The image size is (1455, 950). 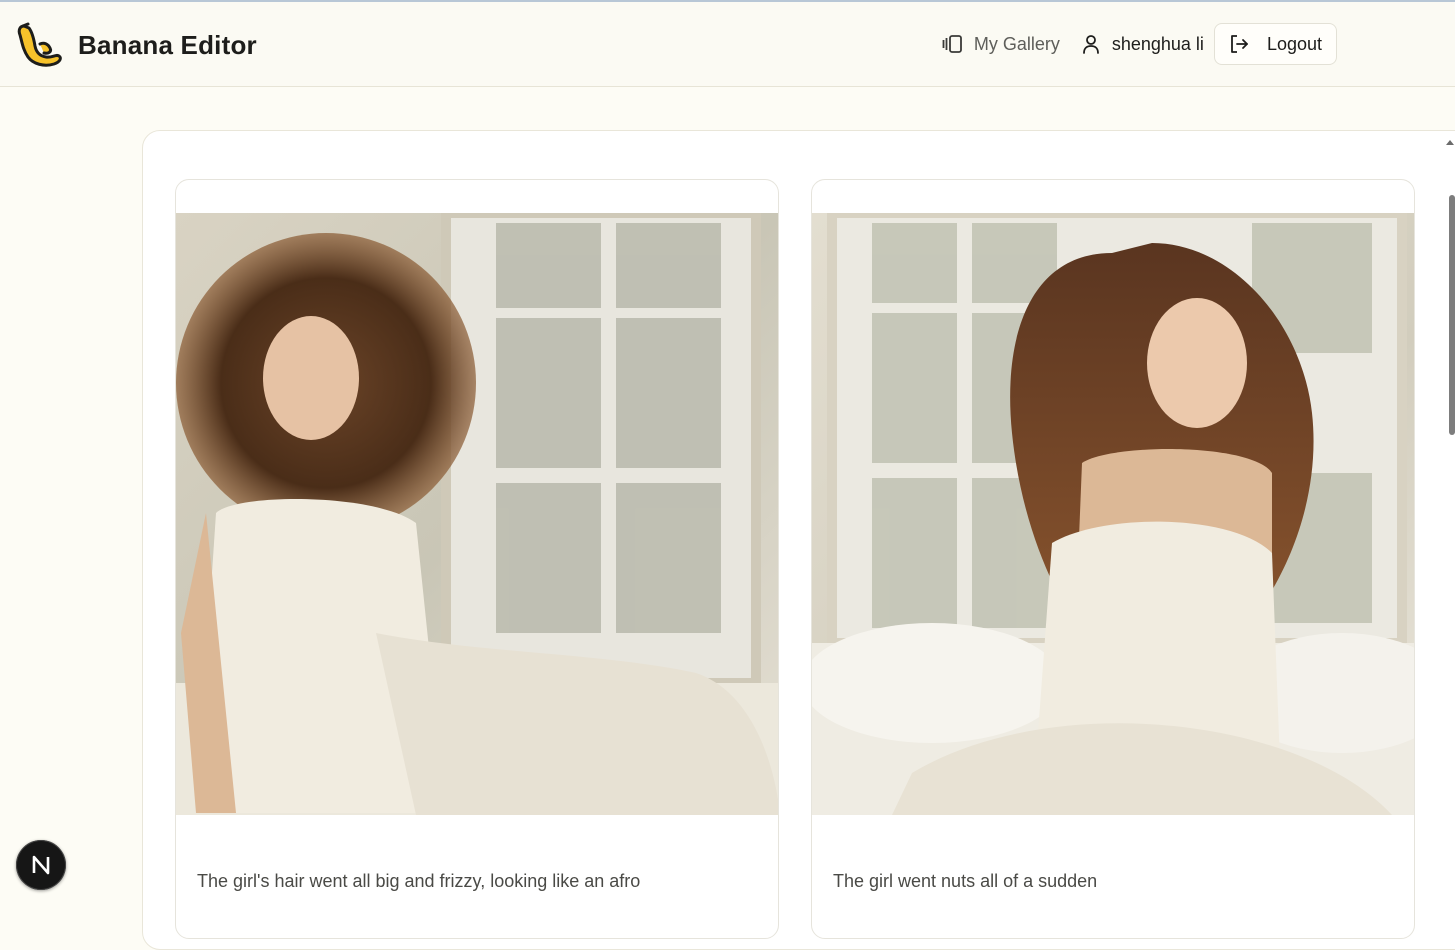 I want to click on card-caption: The girl went nuts all of a sudden, so click(x=965, y=881).